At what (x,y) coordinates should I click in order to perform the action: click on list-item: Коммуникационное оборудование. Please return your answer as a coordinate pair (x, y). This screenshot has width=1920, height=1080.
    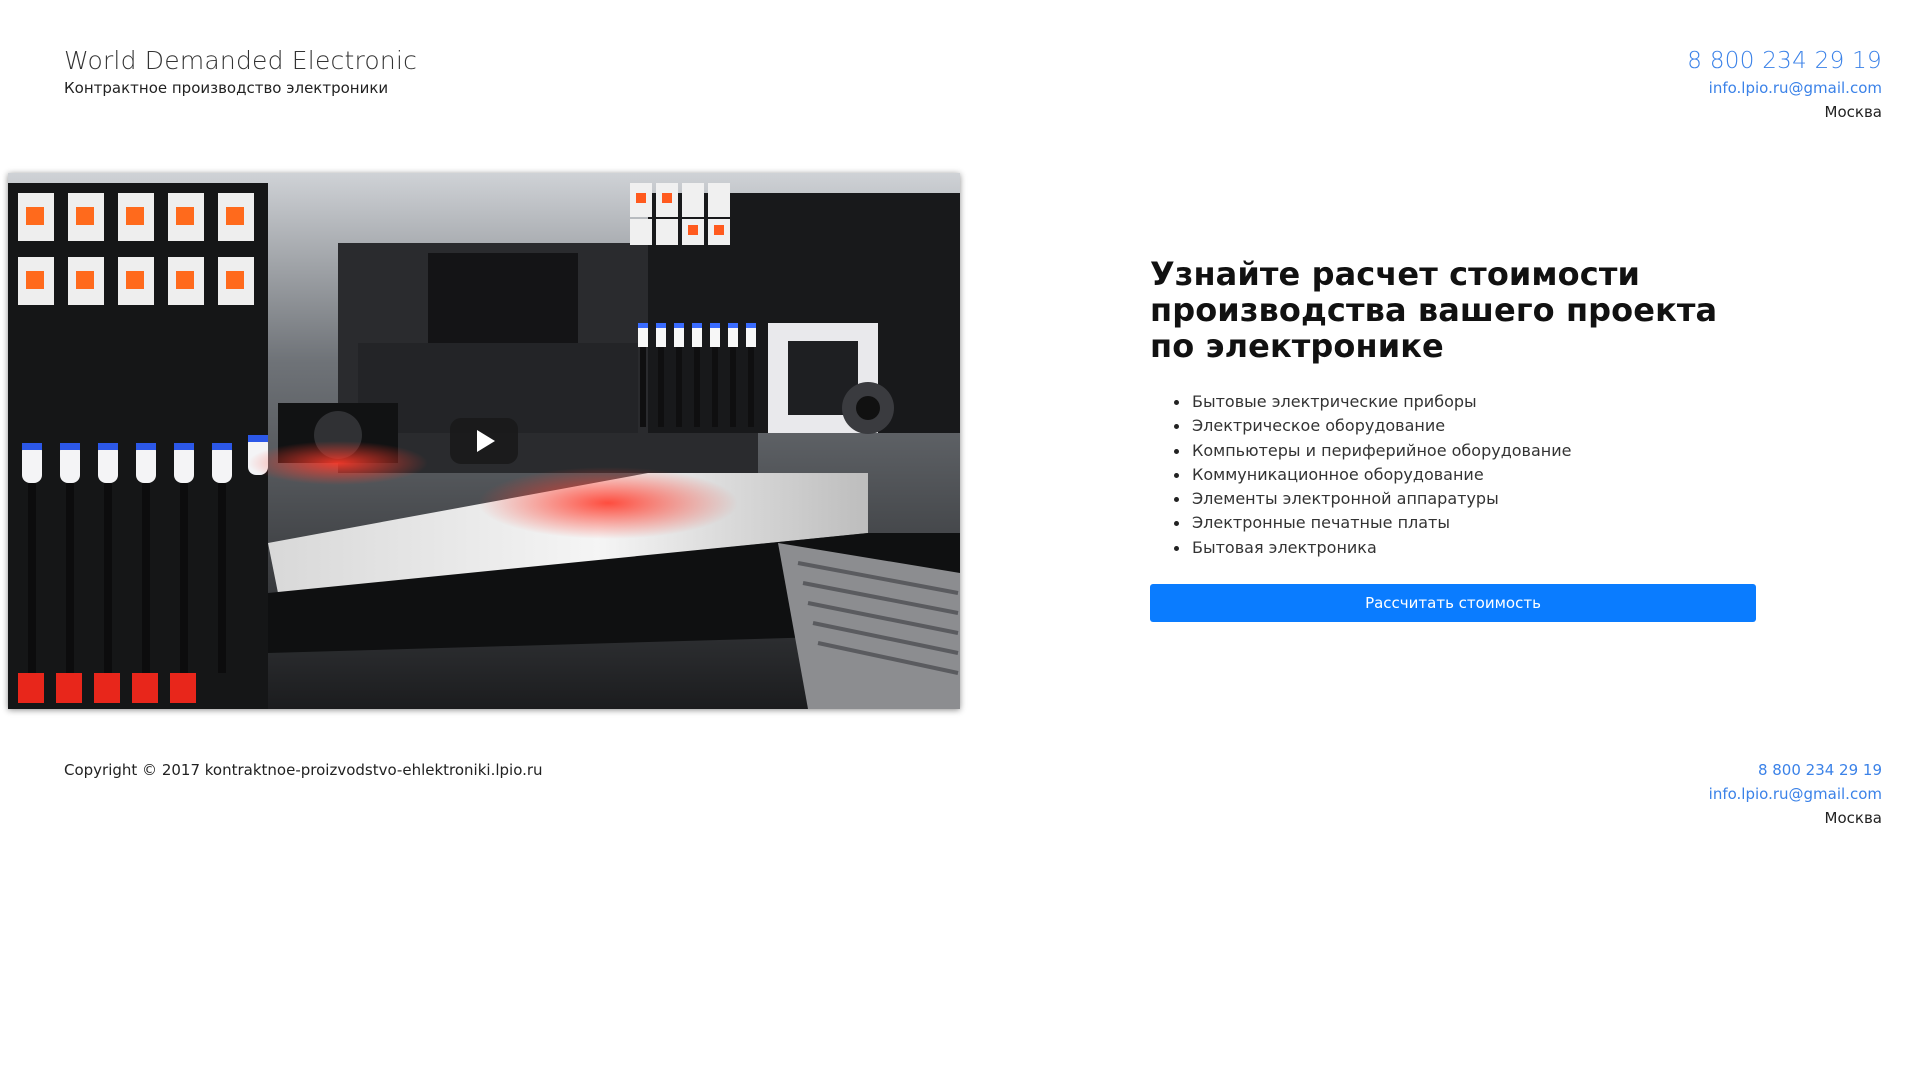
    Looking at the image, I should click on (1455, 475).